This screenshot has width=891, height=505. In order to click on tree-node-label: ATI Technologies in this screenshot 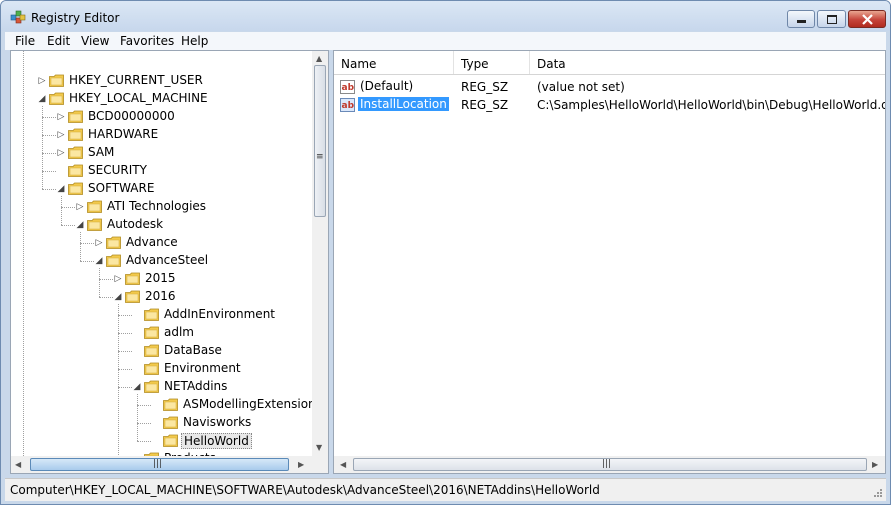, I will do `click(157, 206)`.